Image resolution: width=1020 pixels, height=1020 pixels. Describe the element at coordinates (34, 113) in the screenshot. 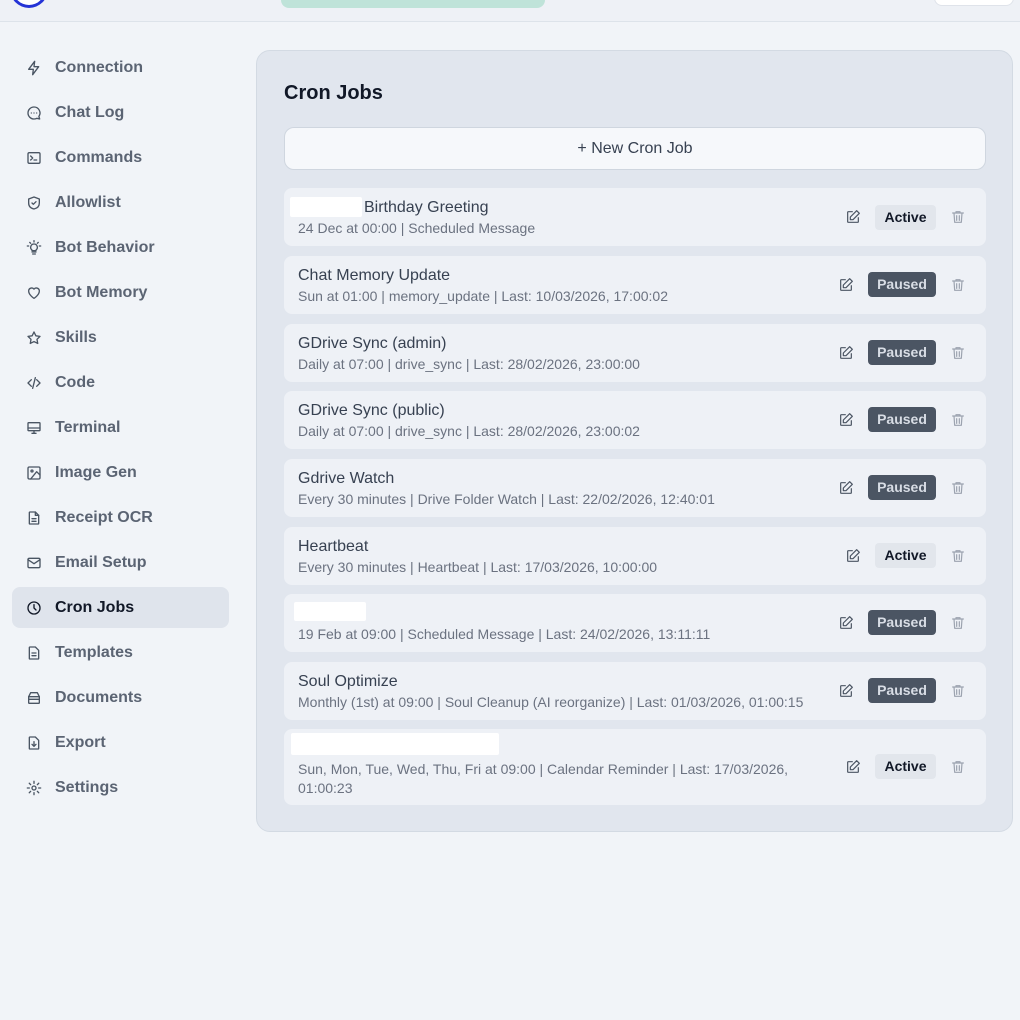

I see `chat-bubble-icon` at that location.